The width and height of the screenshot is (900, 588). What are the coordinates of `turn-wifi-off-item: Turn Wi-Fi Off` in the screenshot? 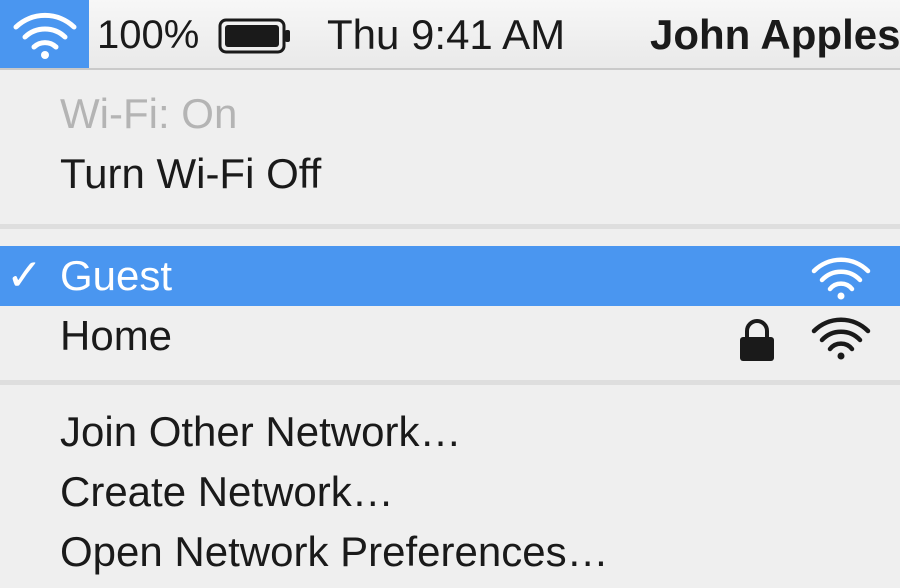 It's located at (450, 174).